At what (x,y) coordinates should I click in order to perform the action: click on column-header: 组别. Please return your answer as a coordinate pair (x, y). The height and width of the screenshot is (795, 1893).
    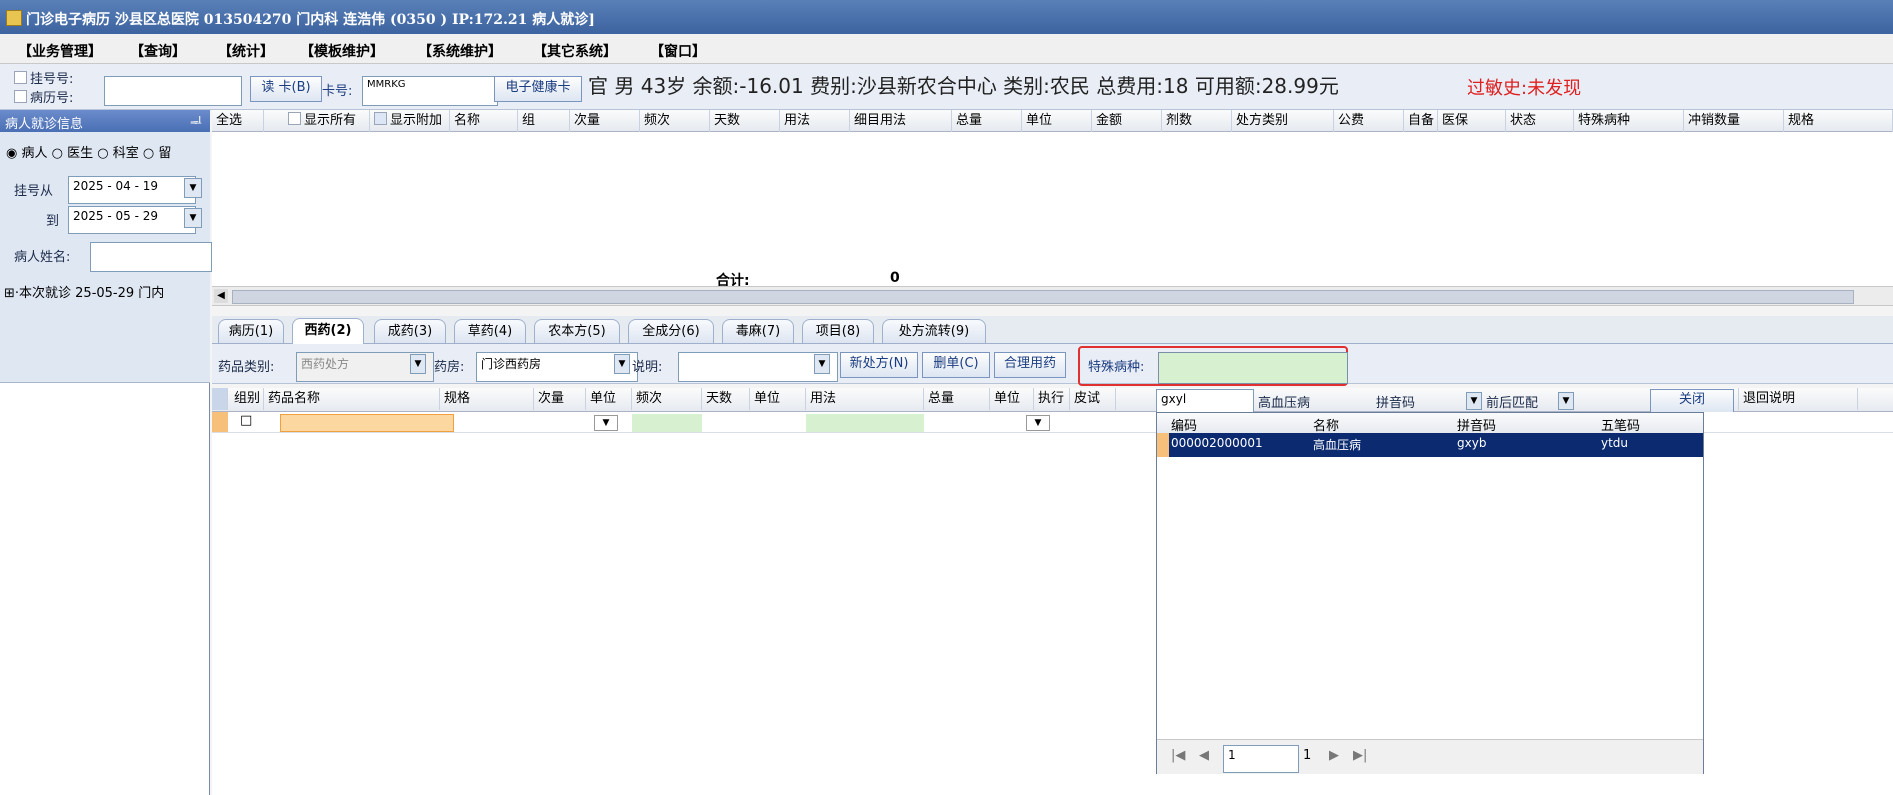
    Looking at the image, I should click on (247, 399).